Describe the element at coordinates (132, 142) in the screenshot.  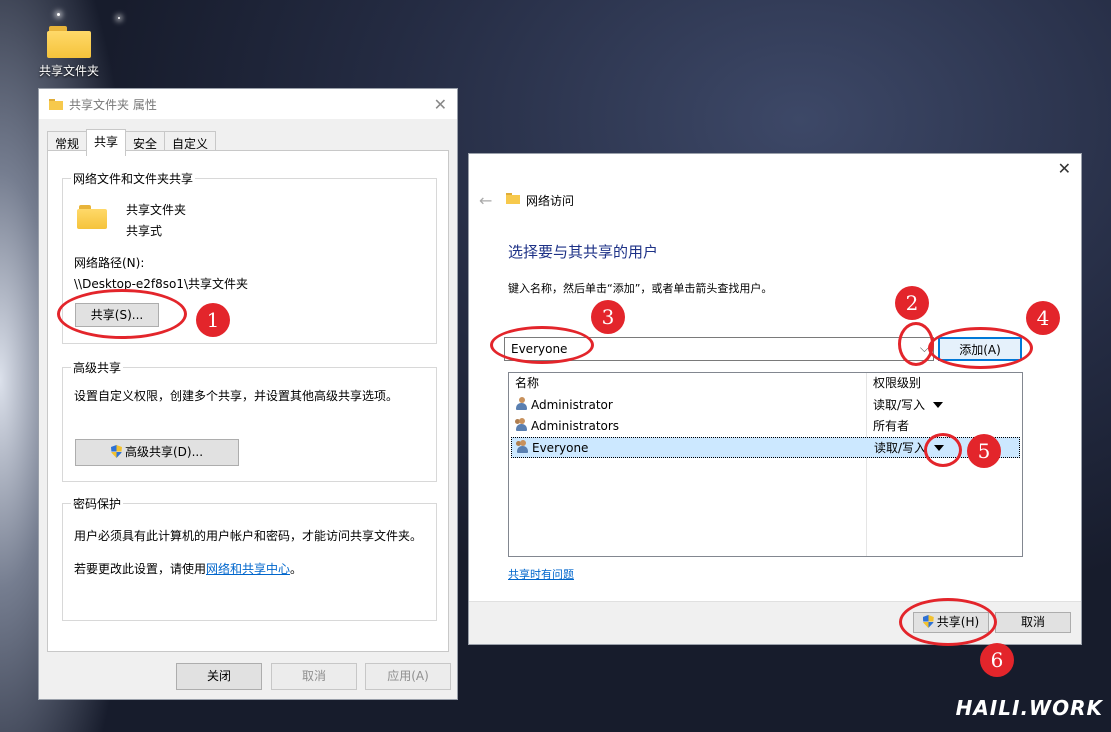
I see `properties-tabs: 常规 共享 安全 自定义` at that location.